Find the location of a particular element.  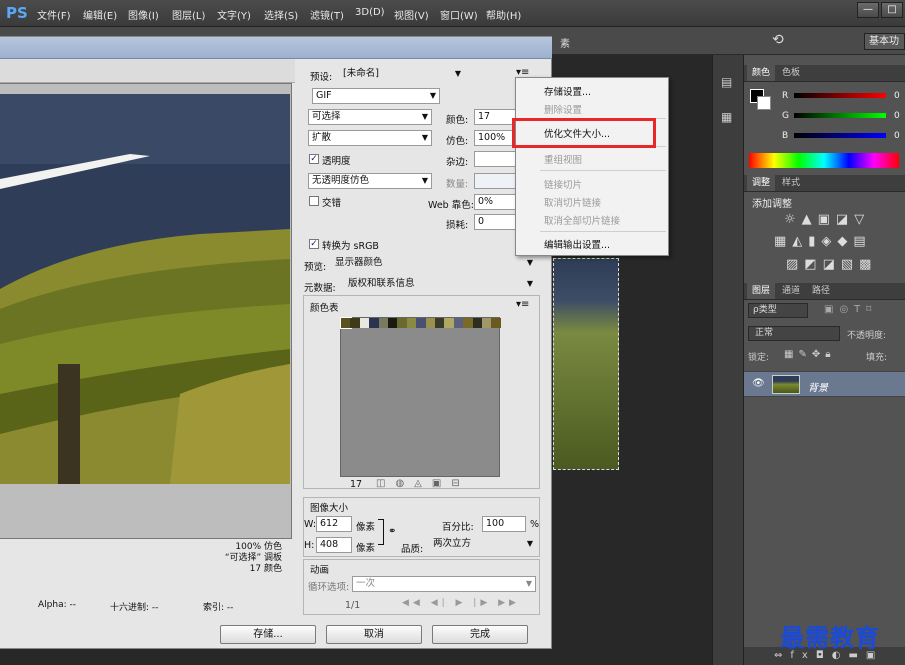

tab-swatches: 色板 is located at coordinates (791, 73).